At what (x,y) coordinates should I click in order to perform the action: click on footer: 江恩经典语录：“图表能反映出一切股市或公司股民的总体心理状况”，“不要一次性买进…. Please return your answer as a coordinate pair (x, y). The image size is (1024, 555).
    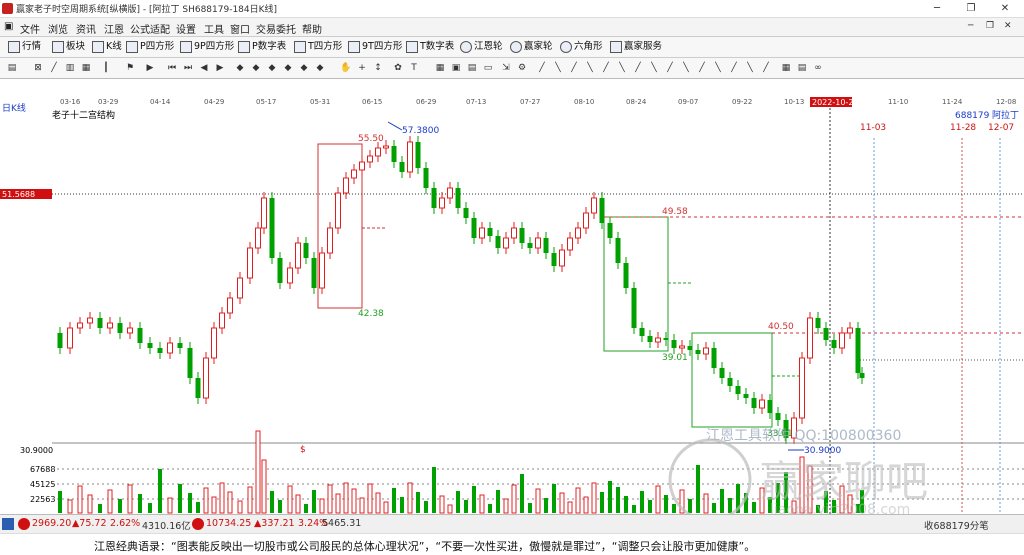
    Looking at the image, I should click on (512, 544).